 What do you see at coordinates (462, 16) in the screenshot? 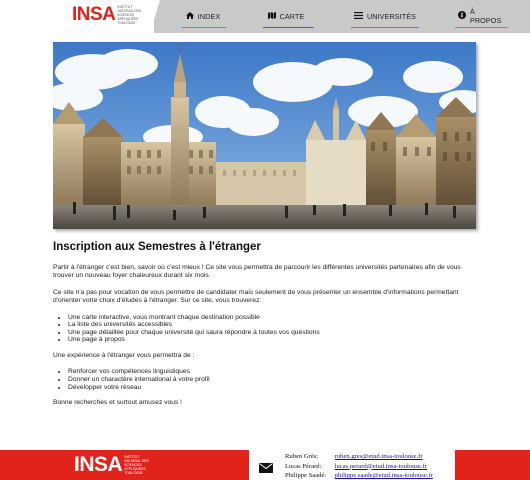
I see `info-icon` at bounding box center [462, 16].